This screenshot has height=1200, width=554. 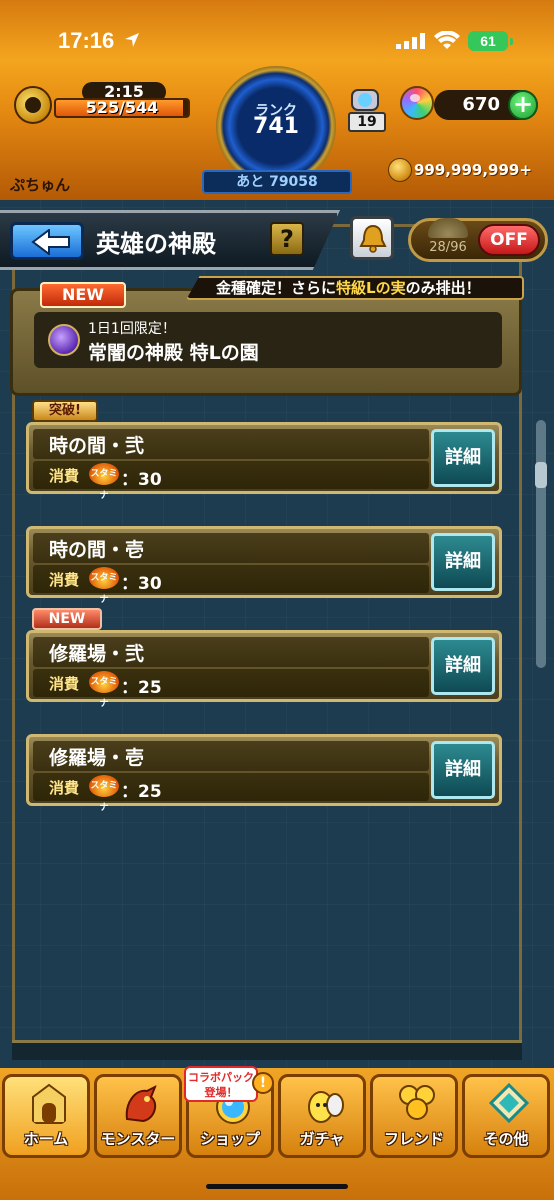 I want to click on coin-count: 999,999,999+, so click(x=473, y=170).